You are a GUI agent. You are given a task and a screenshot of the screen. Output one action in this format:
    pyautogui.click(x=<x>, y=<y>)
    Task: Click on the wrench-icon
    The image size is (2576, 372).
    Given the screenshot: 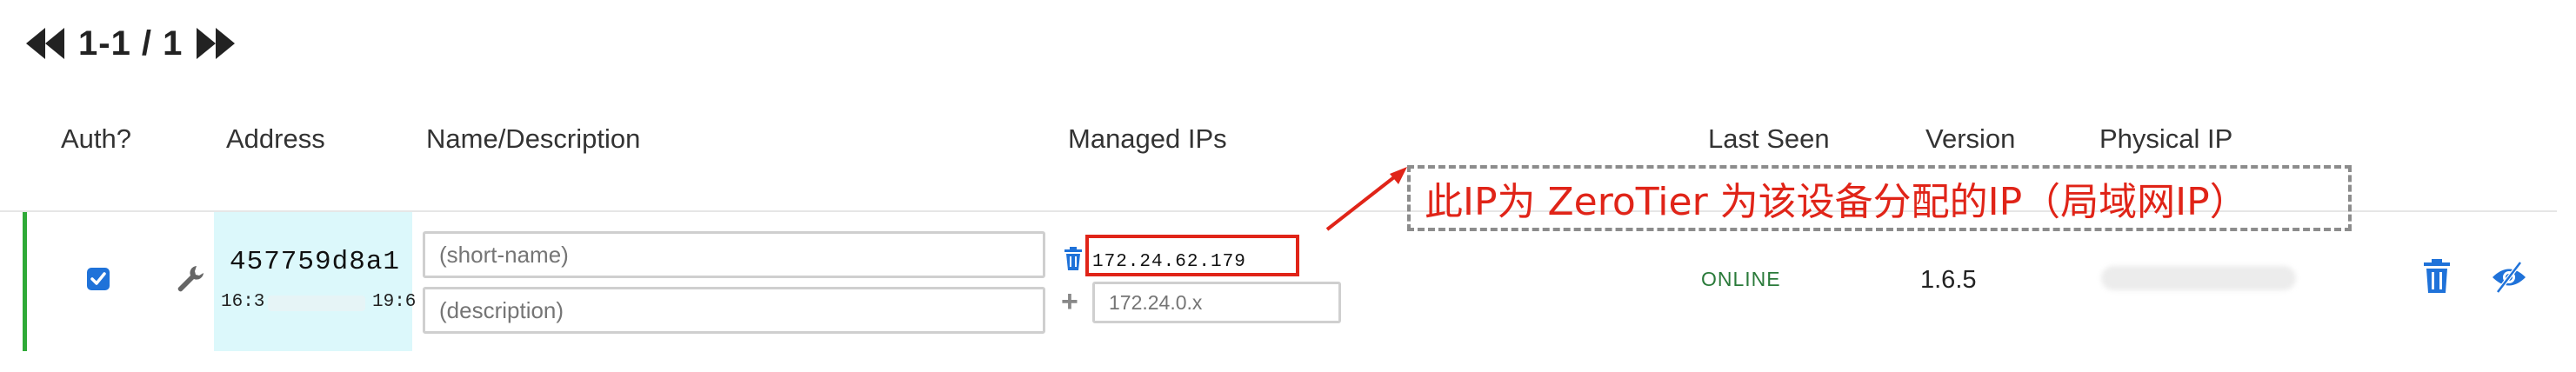 What is the action you would take?
    pyautogui.click(x=190, y=279)
    